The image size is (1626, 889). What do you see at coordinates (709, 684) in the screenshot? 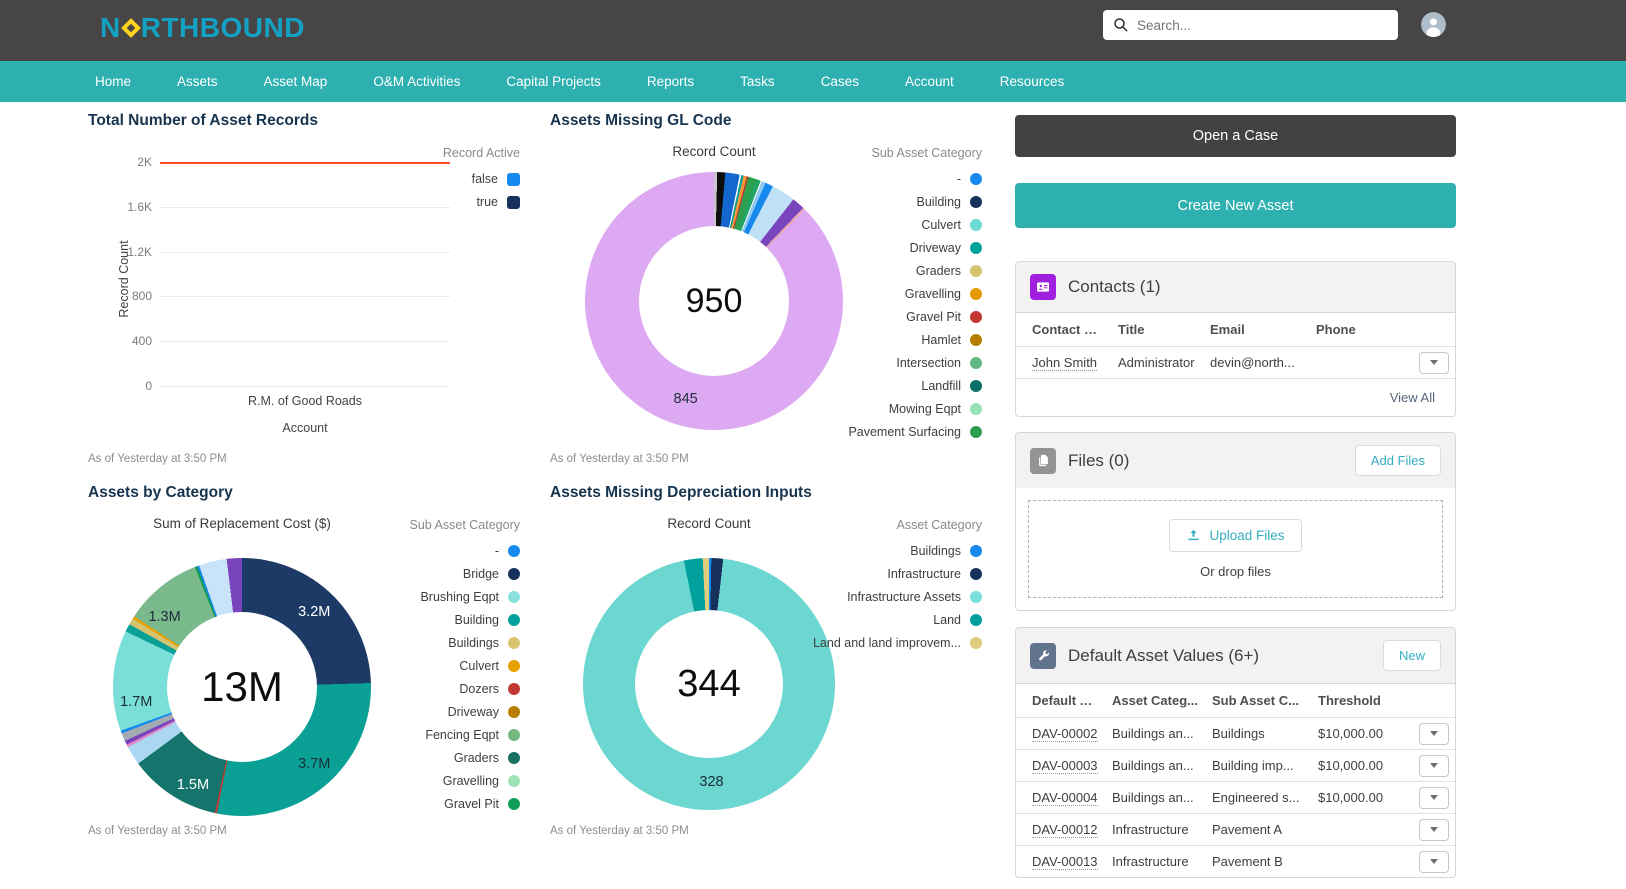
I see `depreciation-donut-chart: 344 328` at bounding box center [709, 684].